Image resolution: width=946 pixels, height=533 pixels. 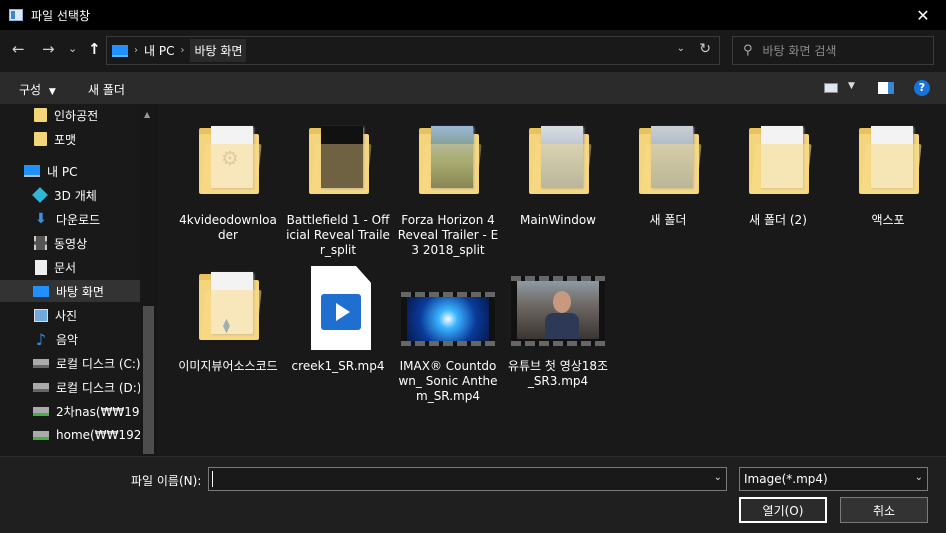 What do you see at coordinates (923, 15) in the screenshot?
I see `close-button: ✕` at bounding box center [923, 15].